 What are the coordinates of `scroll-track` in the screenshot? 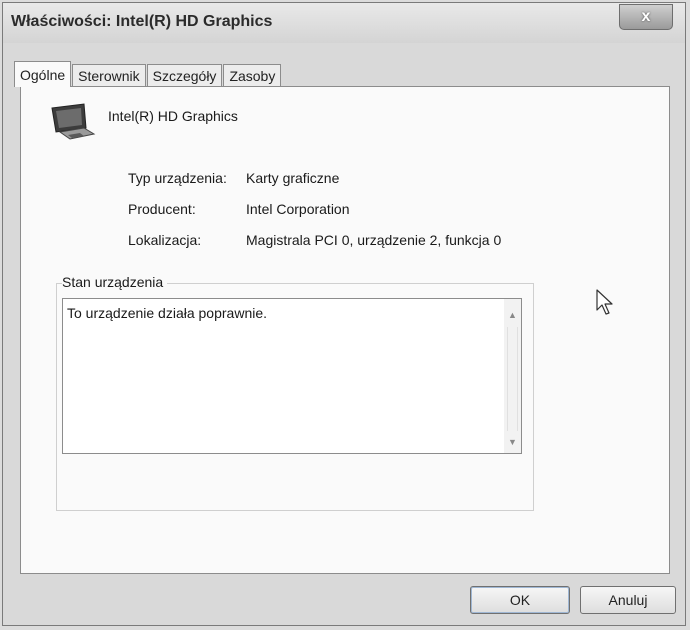 It's located at (512, 379).